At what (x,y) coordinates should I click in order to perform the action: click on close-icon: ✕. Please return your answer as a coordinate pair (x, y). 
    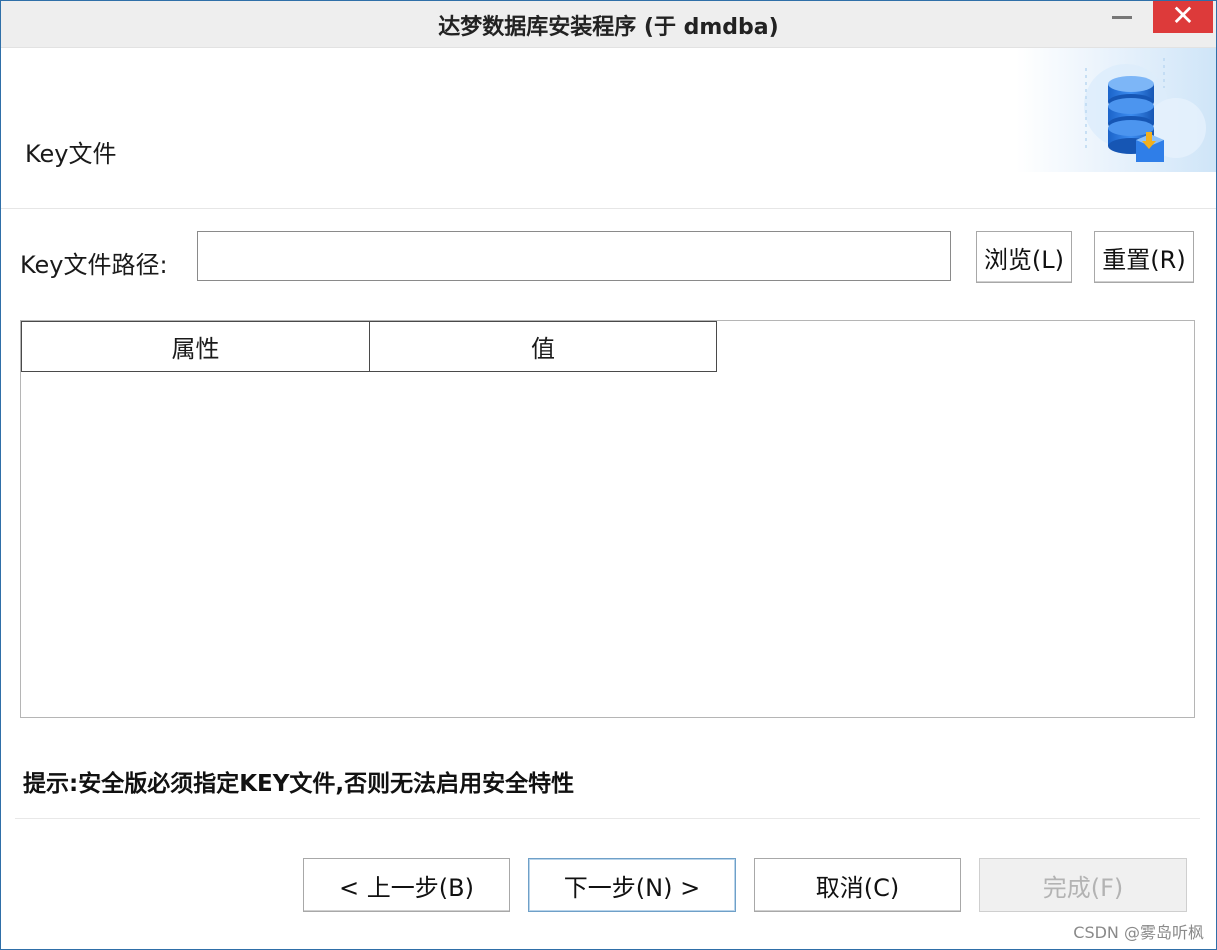
    Looking at the image, I should click on (1183, 16).